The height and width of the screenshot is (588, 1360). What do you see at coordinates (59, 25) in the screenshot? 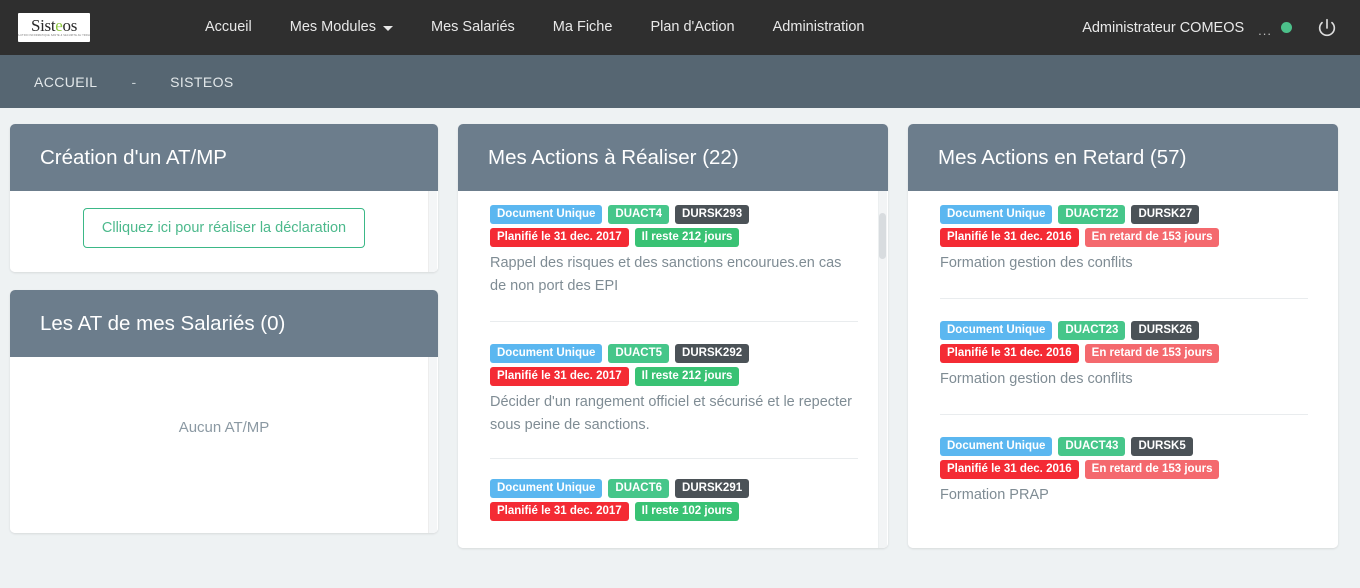
I see `logo-leaf-e-icon: e` at bounding box center [59, 25].